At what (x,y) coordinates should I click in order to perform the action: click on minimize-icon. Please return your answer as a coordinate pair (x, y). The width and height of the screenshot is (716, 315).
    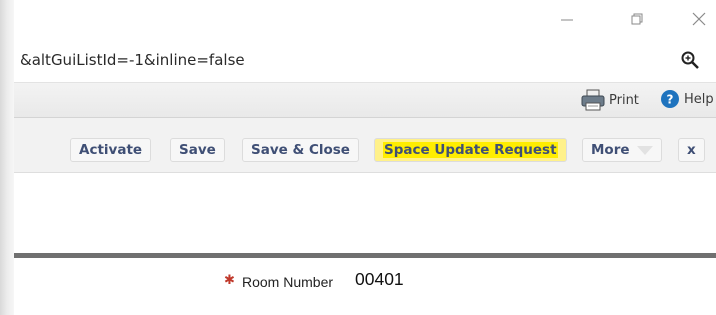
    Looking at the image, I should click on (567, 20).